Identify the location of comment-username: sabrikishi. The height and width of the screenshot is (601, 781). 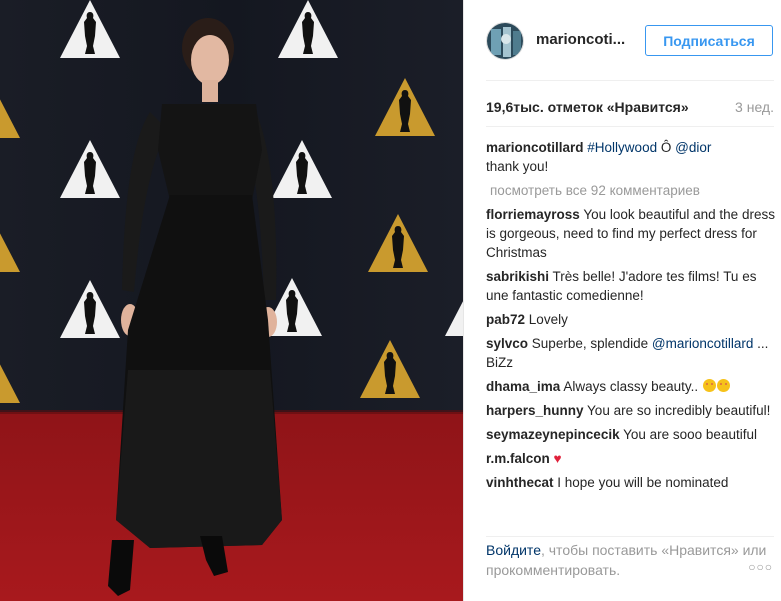
(517, 276).